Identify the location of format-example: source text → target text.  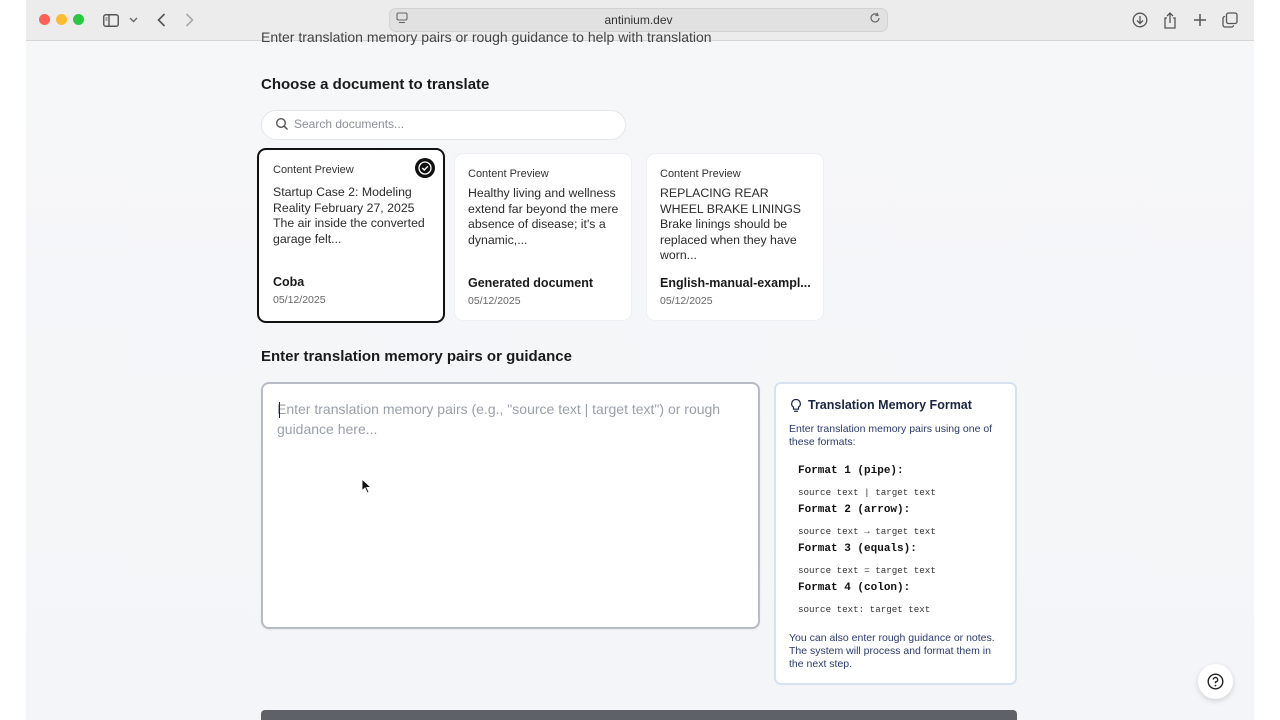
(867, 531).